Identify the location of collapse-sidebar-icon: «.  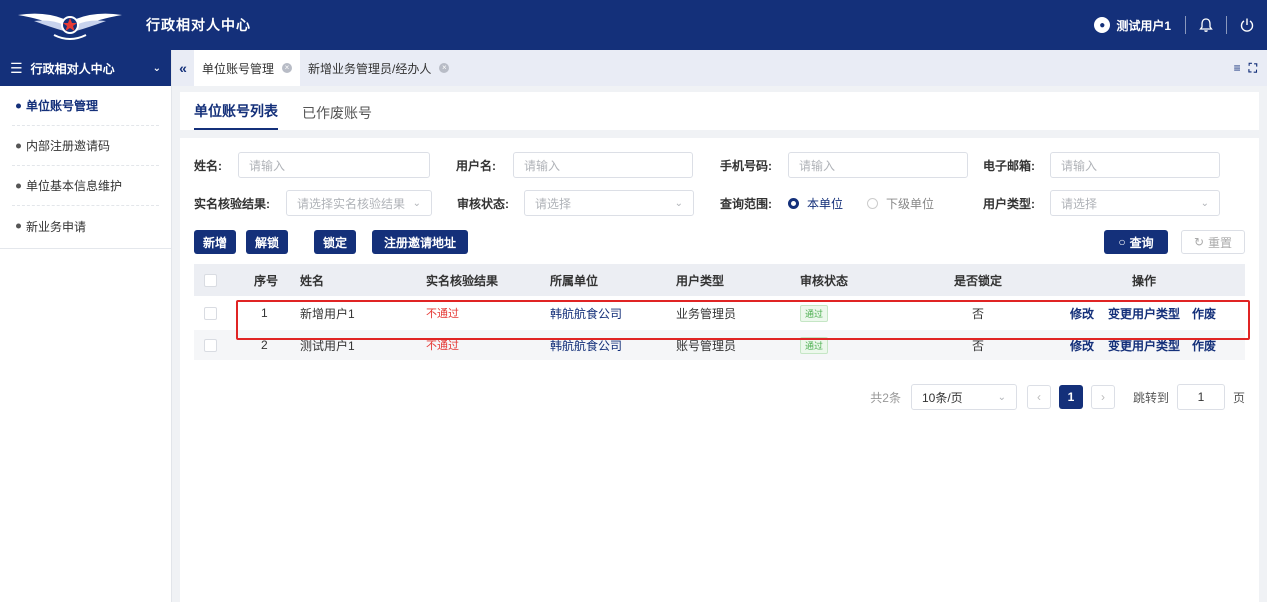
(183, 68).